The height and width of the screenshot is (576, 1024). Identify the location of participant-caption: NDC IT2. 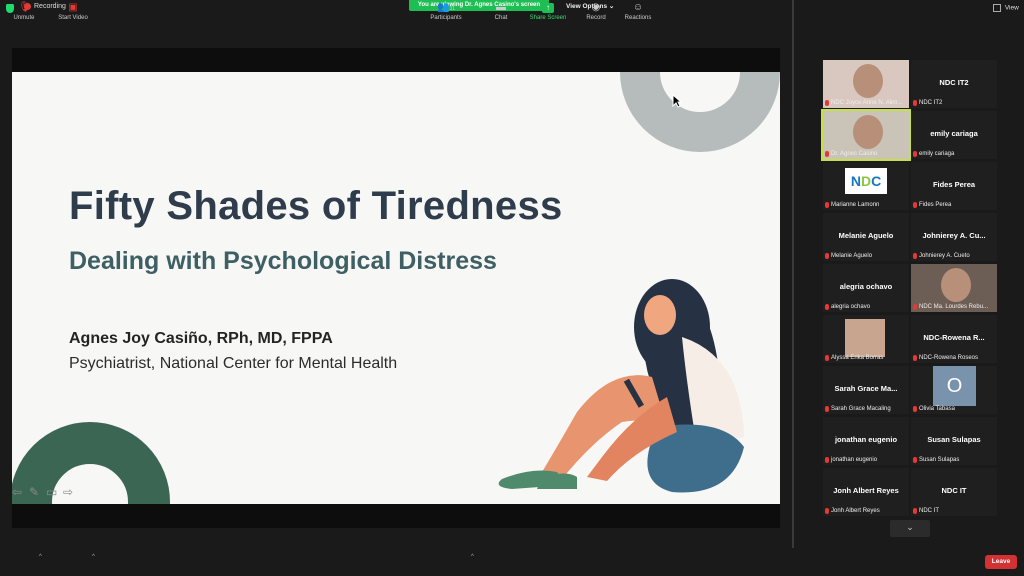
(927, 103).